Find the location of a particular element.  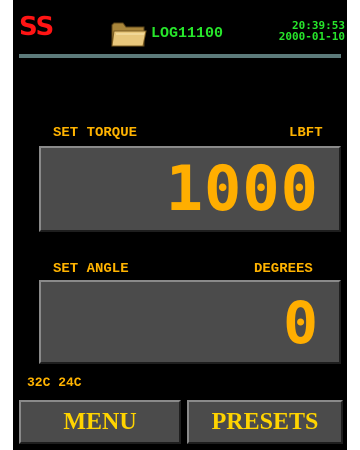

status-bar: SS LOG11100 20:39:53 2000-01-10 is located at coordinates (180, 29).